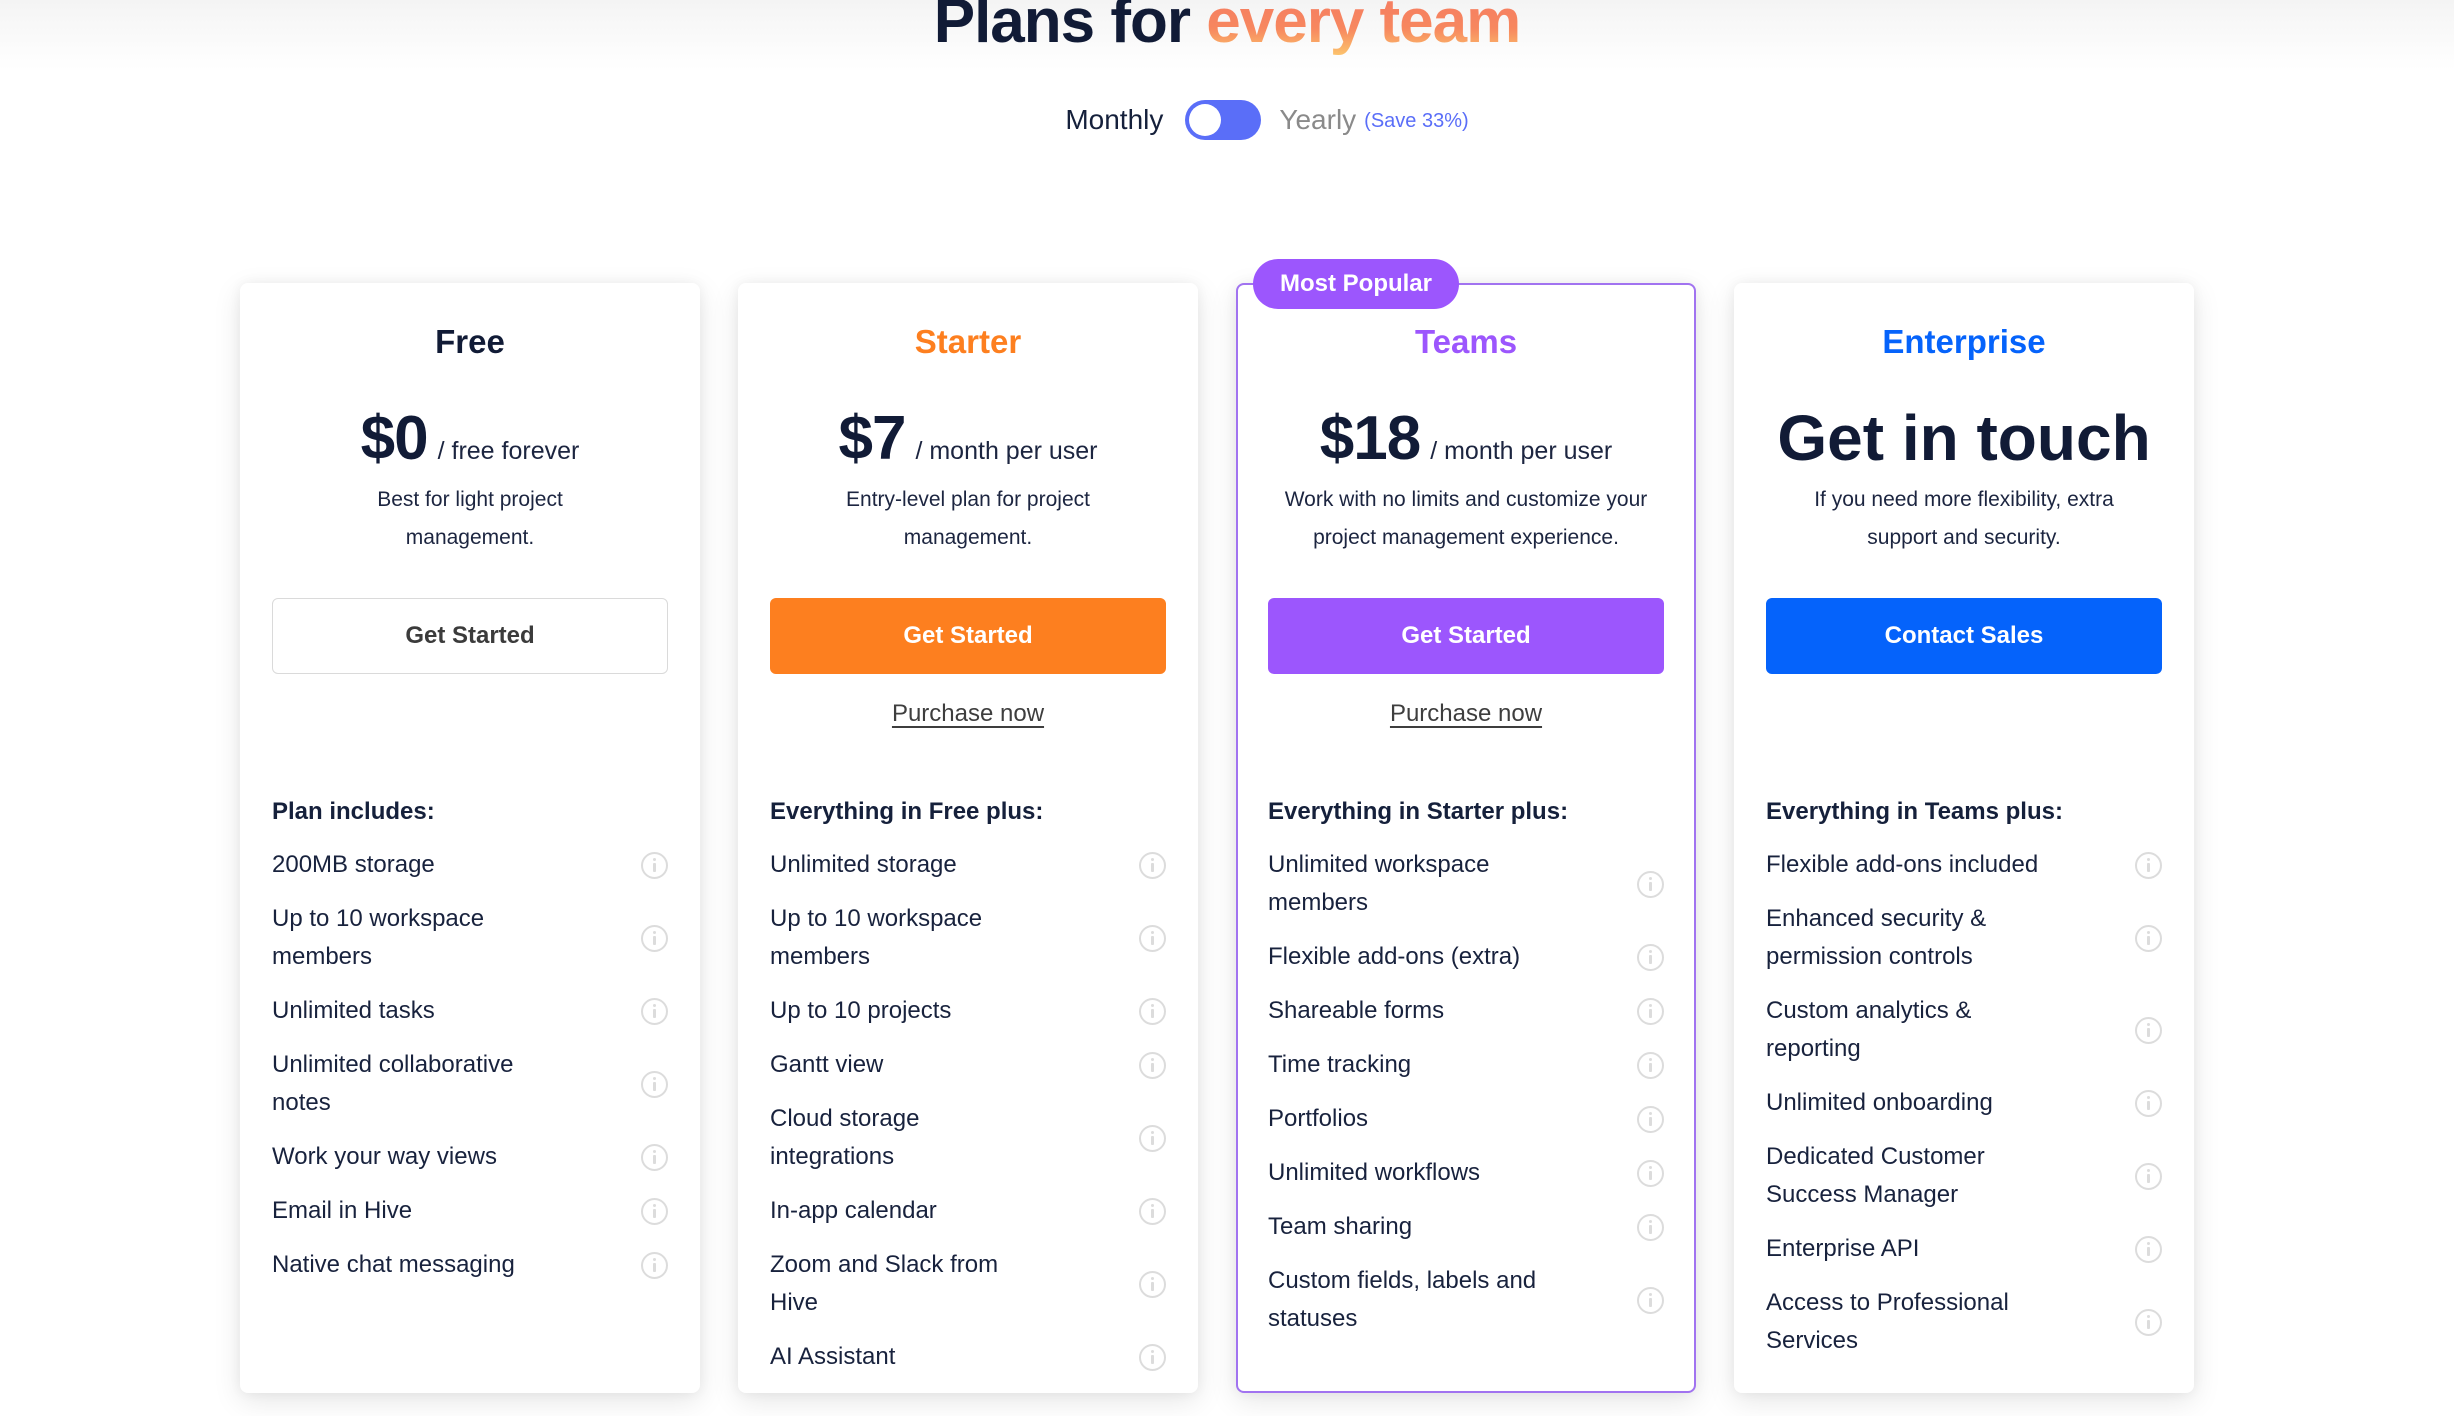 The image size is (2454, 1416). Describe the element at coordinates (853, 1210) in the screenshot. I see `feature-text: In-app calendar` at that location.